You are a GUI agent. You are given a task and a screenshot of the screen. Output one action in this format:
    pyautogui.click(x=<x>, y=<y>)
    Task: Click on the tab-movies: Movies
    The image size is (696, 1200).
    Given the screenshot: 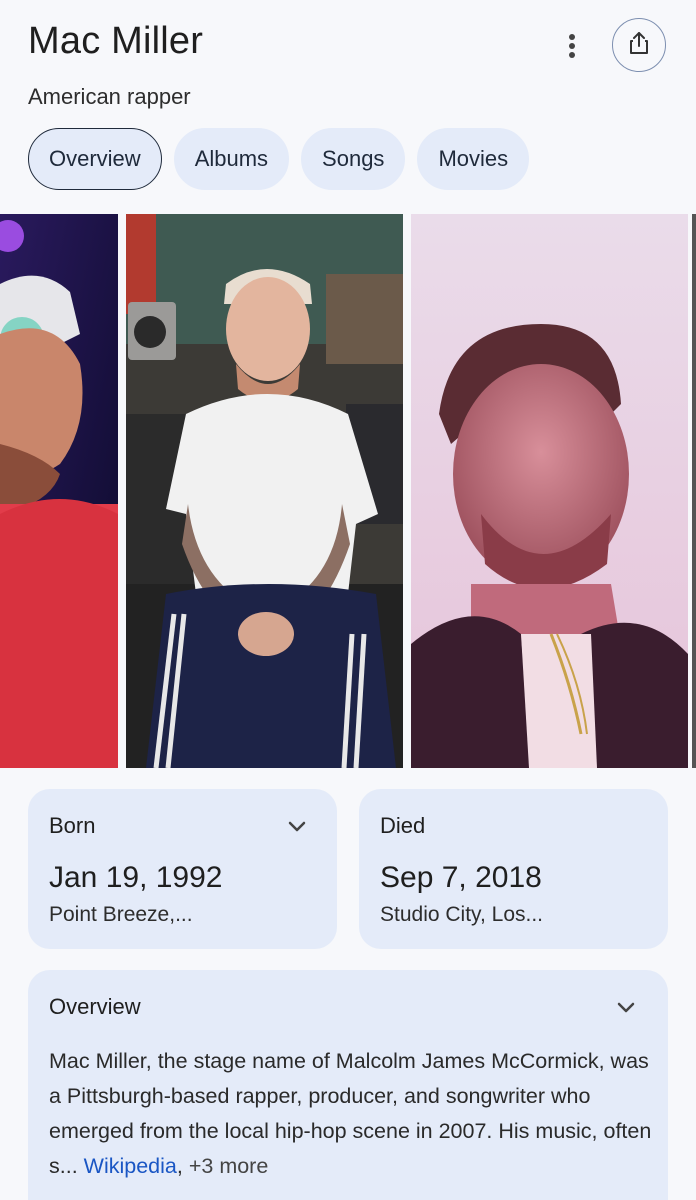 What is the action you would take?
    pyautogui.click(x=473, y=159)
    